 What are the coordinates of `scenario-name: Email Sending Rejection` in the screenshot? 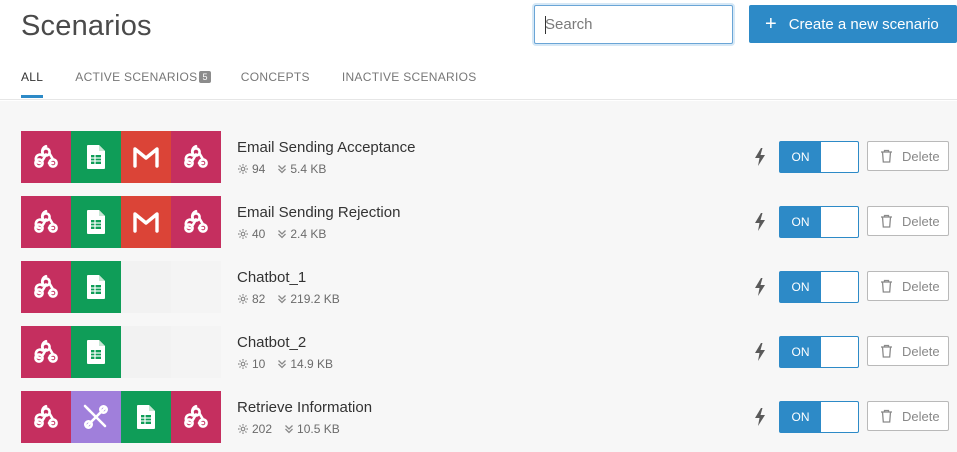 It's located at (318, 212).